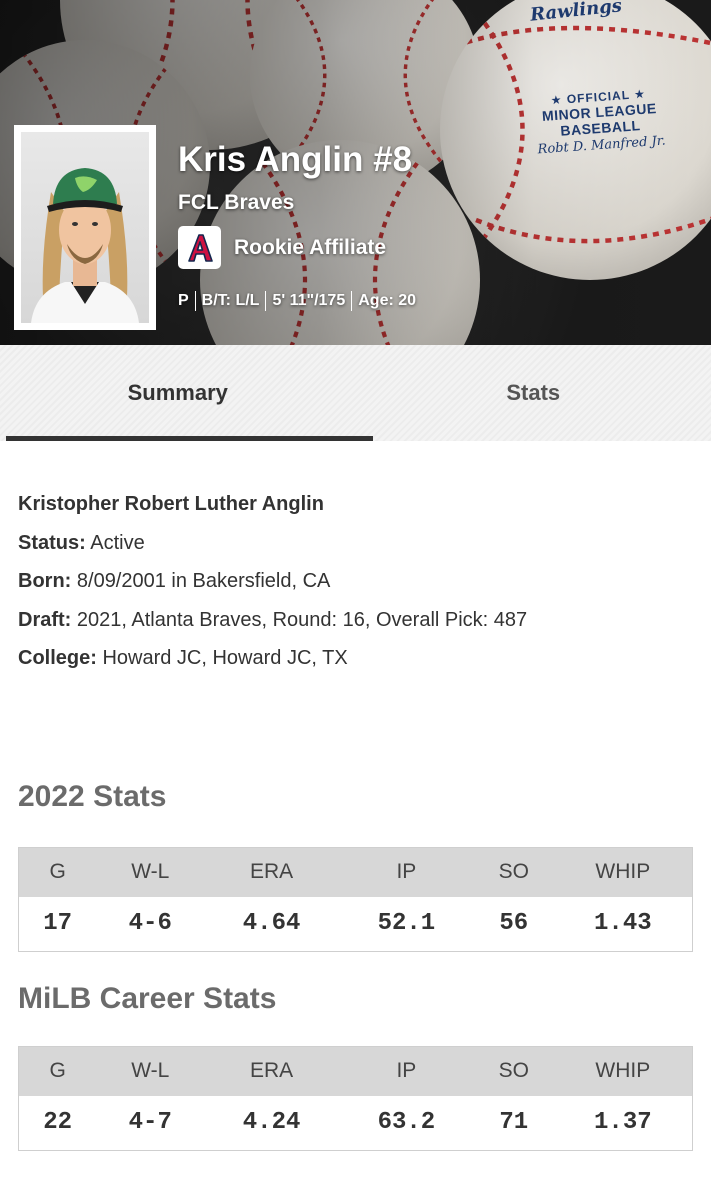 The height and width of the screenshot is (1200, 711). Describe the element at coordinates (310, 247) in the screenshot. I see `affiliate-label: Rookie Affiliate` at that location.